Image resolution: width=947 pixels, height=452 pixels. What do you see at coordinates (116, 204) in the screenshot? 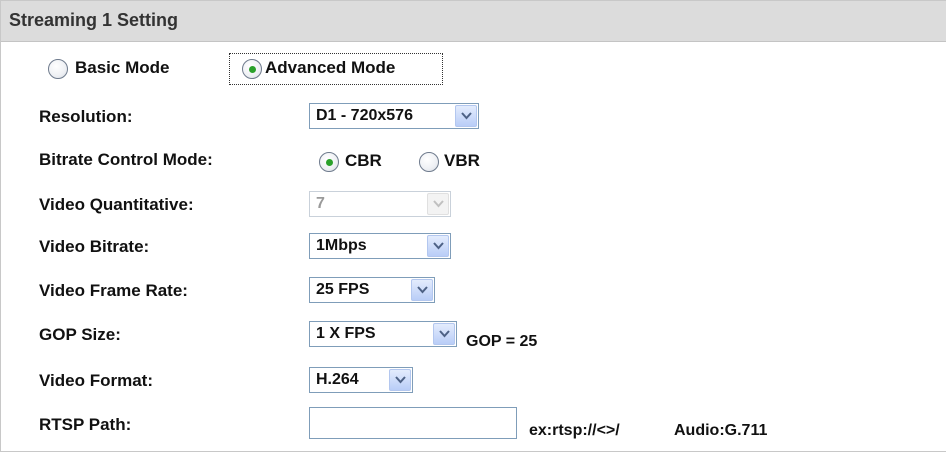
I see `video-quantitative-label: Video Quantitative:` at bounding box center [116, 204].